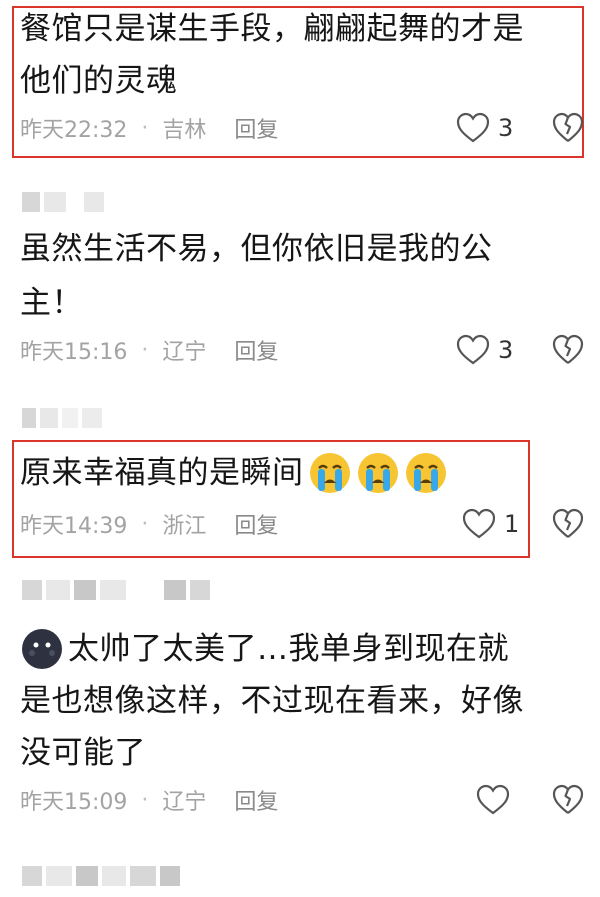 The width and height of the screenshot is (600, 897). I want to click on comment-2-meta: 昨天15:16 · 辽宁 回复, so click(149, 350).